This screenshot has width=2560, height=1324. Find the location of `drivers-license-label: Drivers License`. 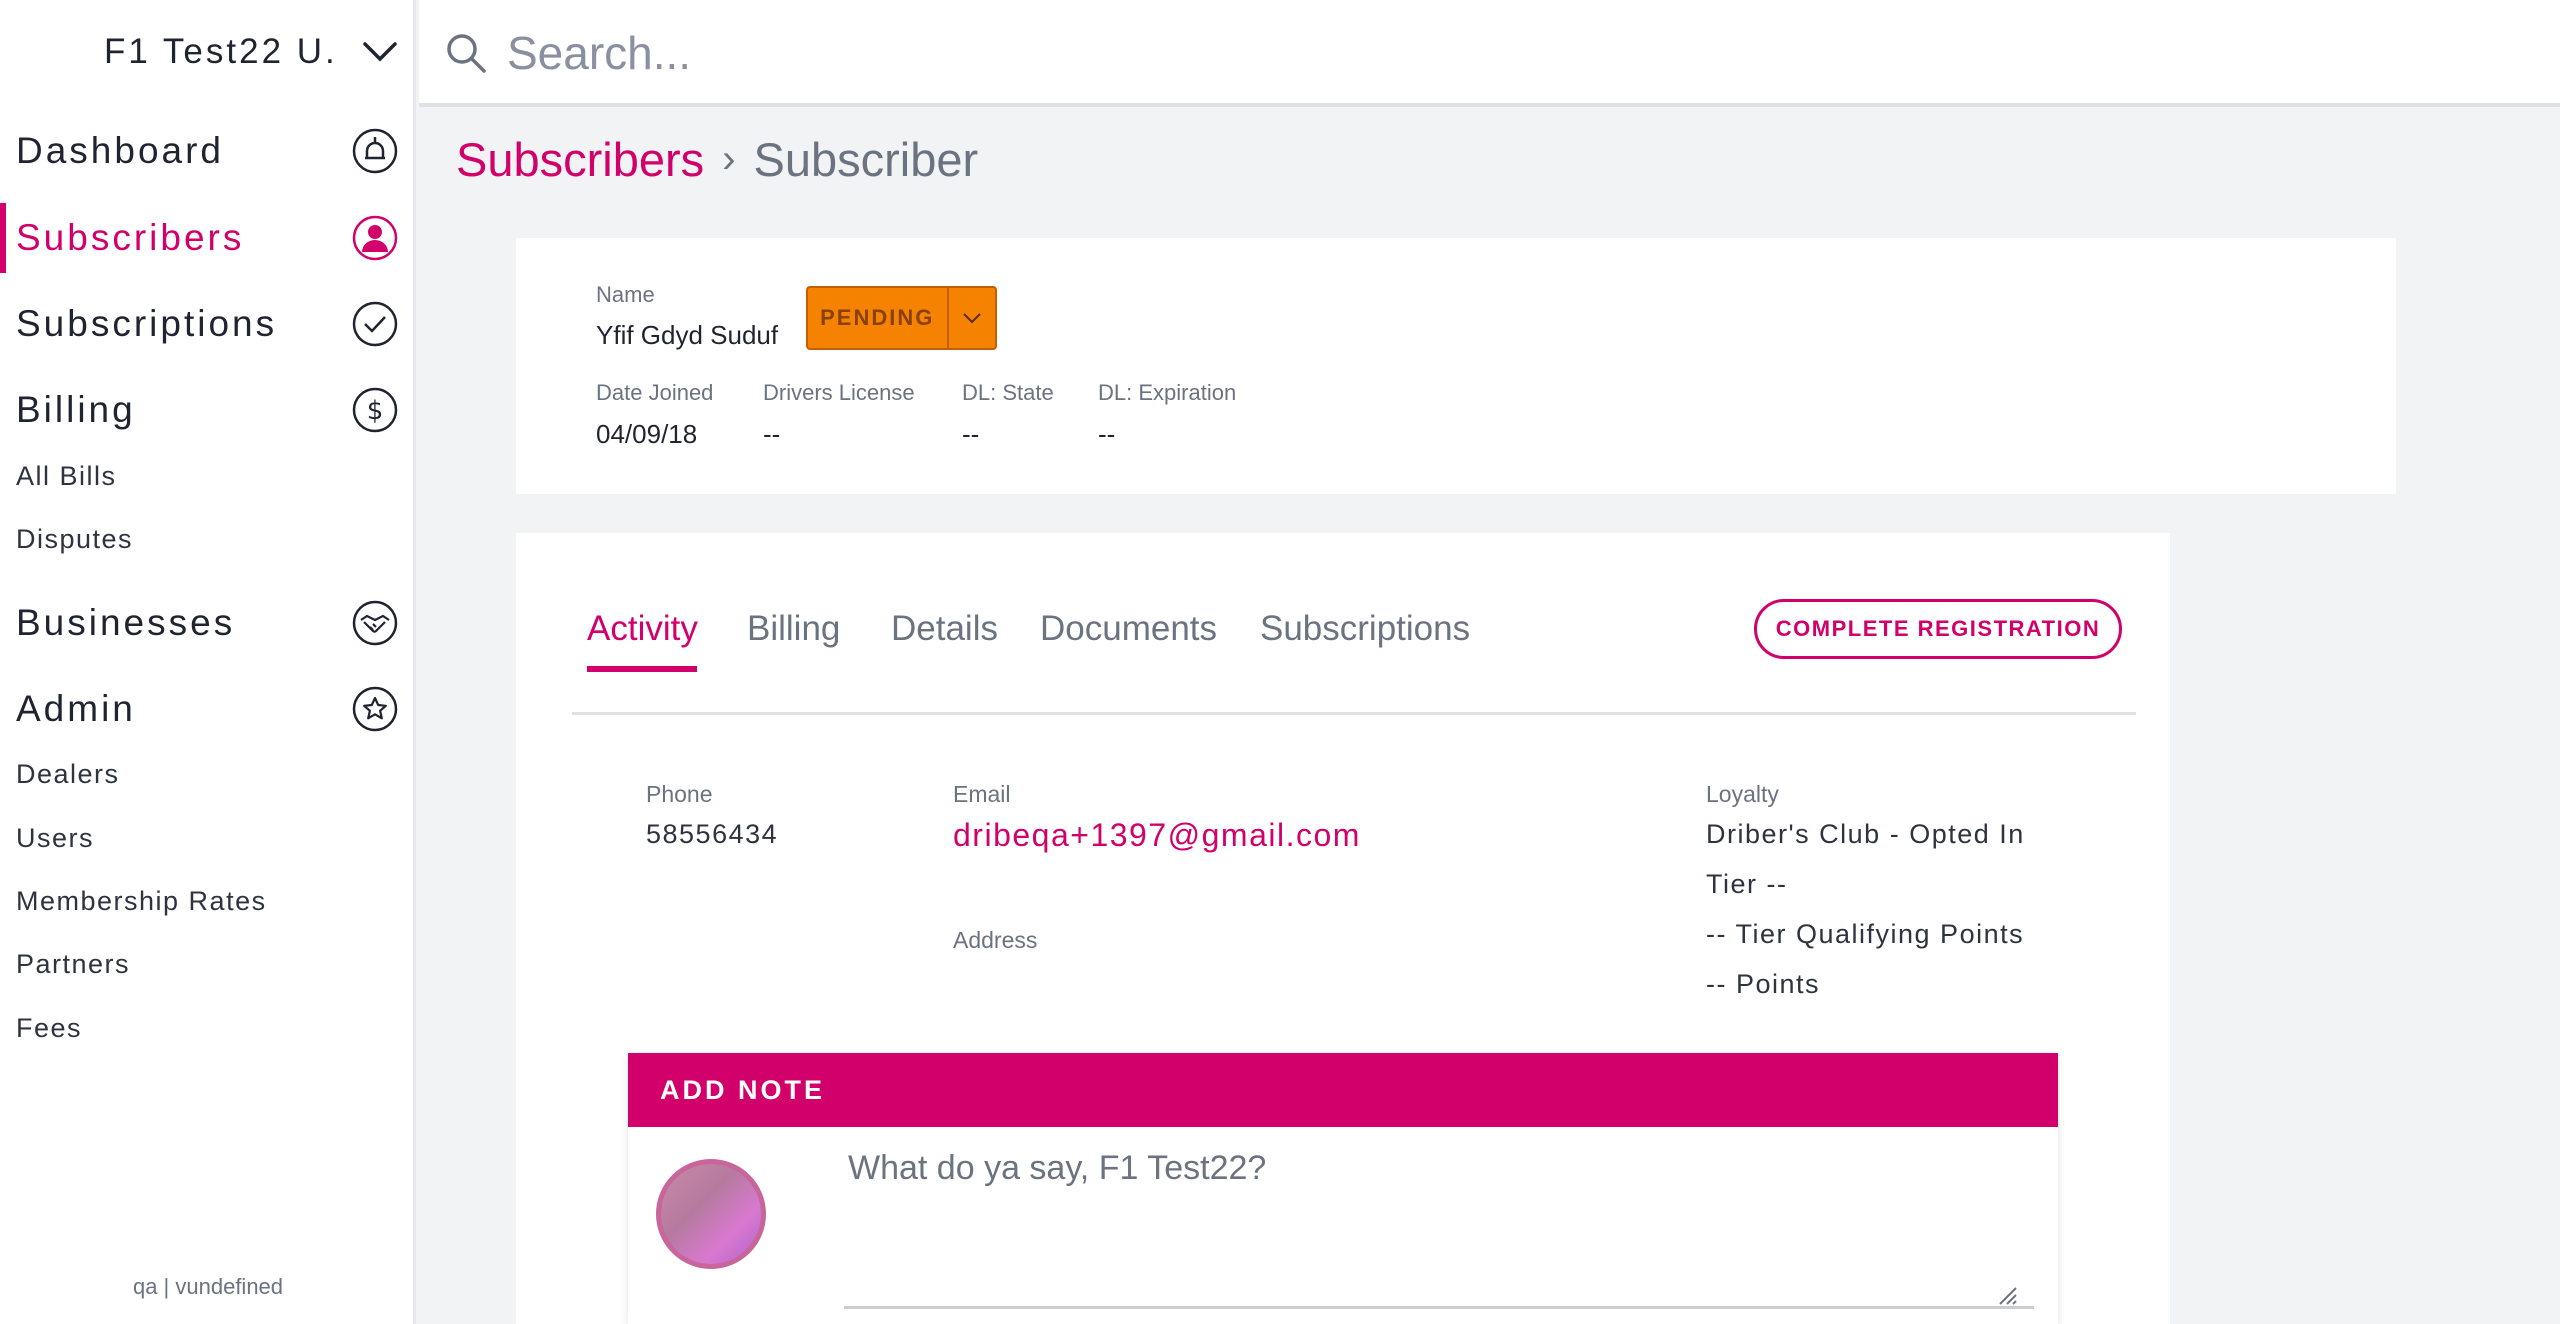

drivers-license-label: Drivers License is located at coordinates (839, 392).